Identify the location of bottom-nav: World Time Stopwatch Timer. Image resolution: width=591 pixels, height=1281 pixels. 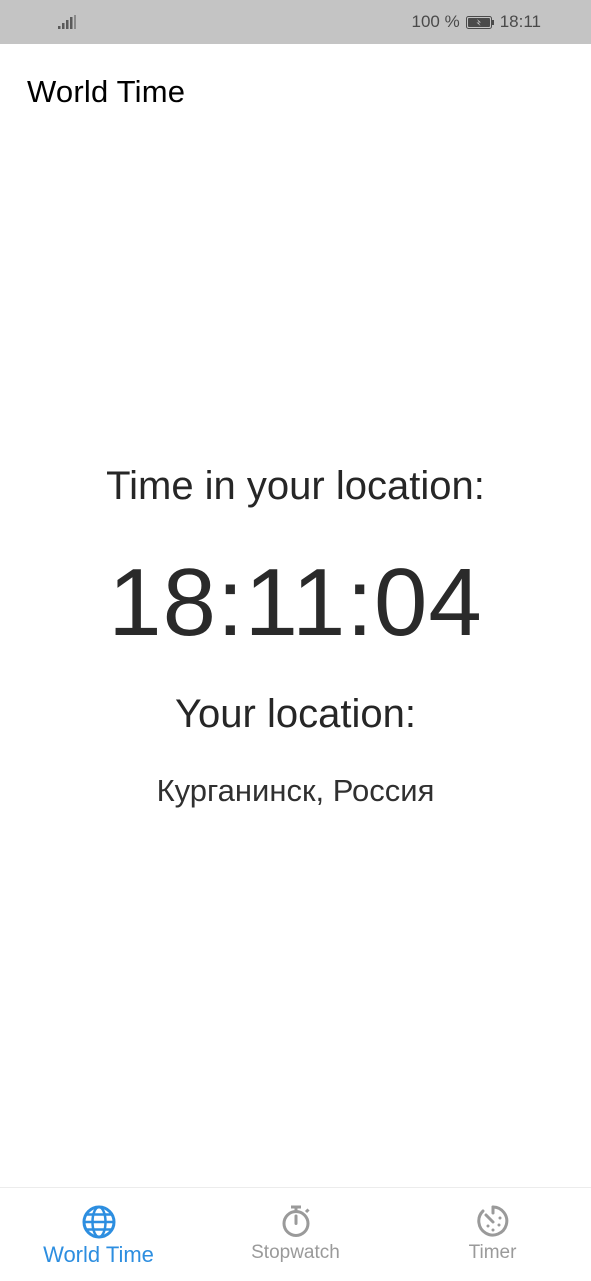
(295, 1234).